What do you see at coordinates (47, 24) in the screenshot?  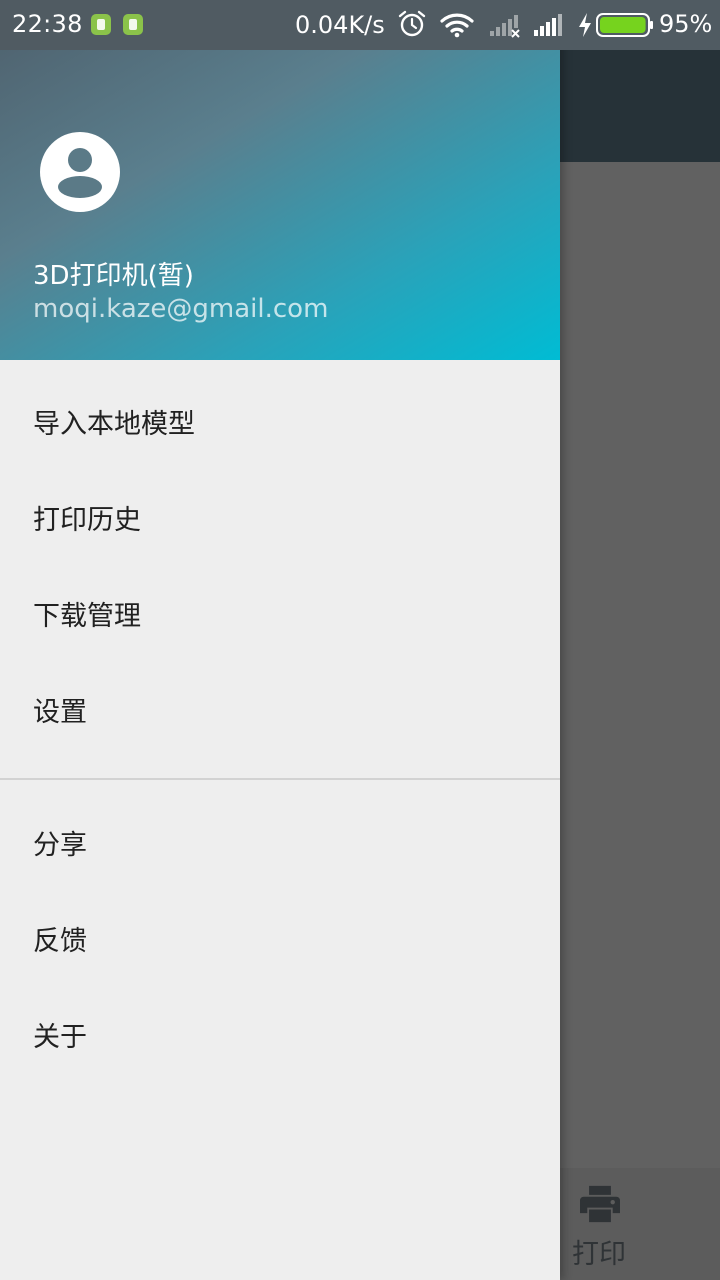 I see `status-time: 22:38` at bounding box center [47, 24].